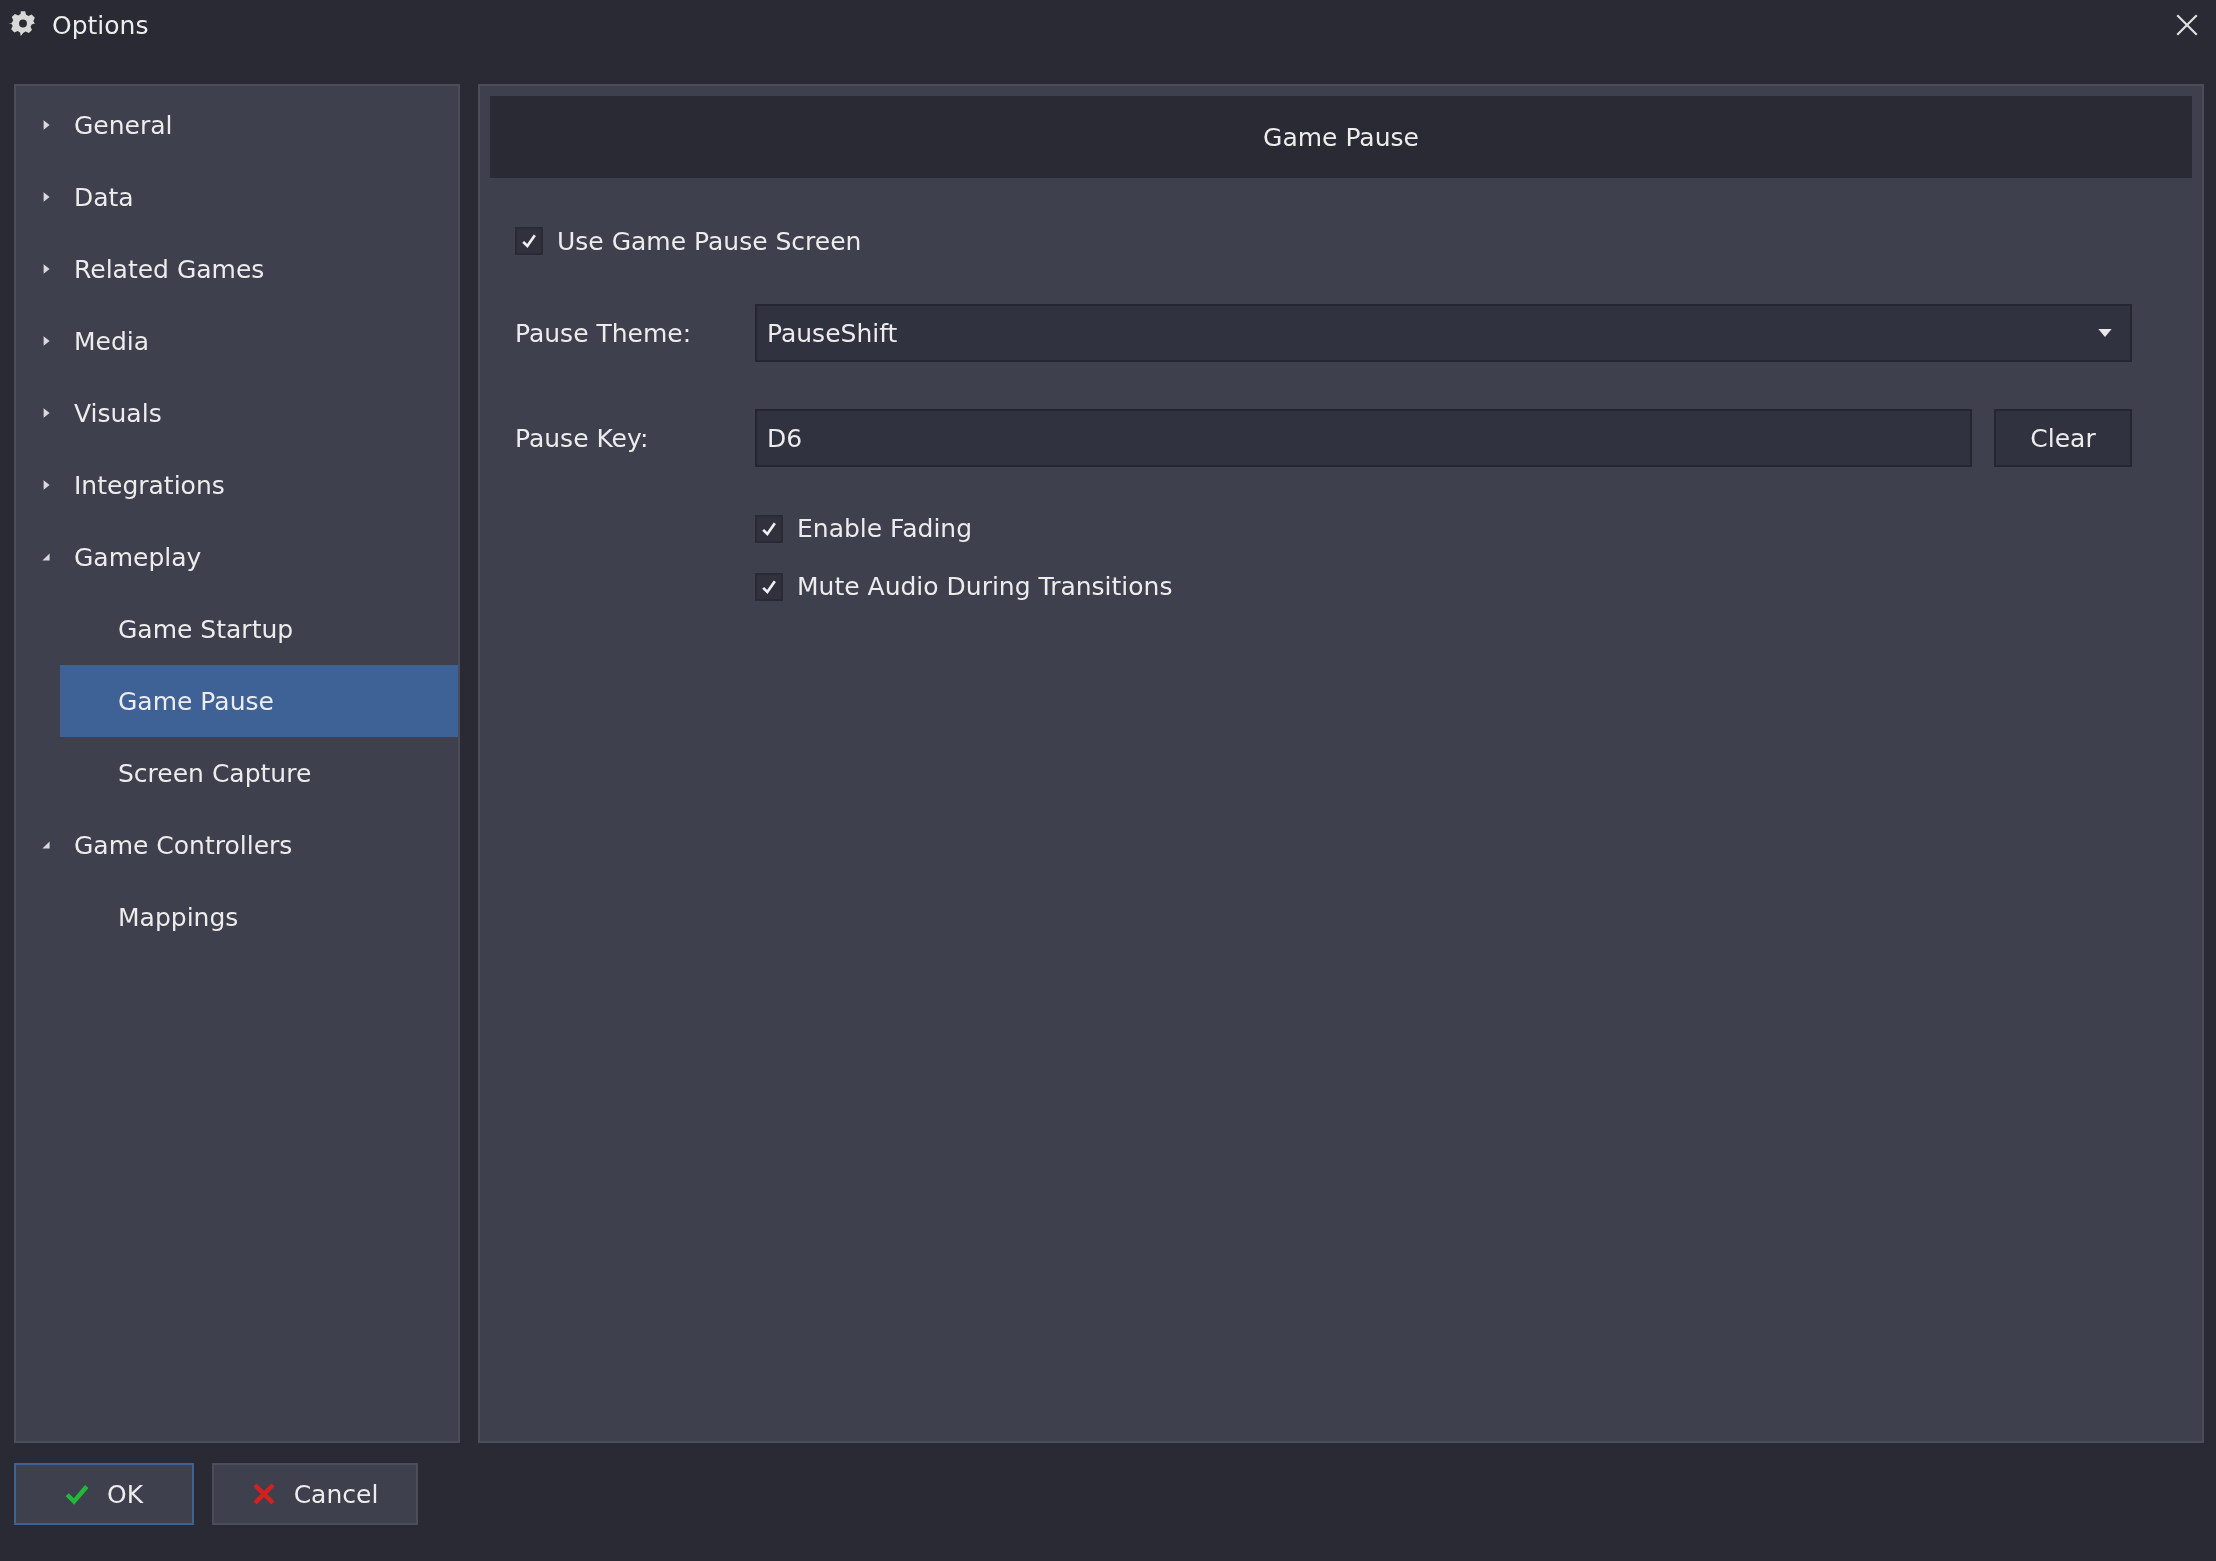 The width and height of the screenshot is (2216, 1561). Describe the element at coordinates (76, 1494) in the screenshot. I see `checkmark-icon` at that location.